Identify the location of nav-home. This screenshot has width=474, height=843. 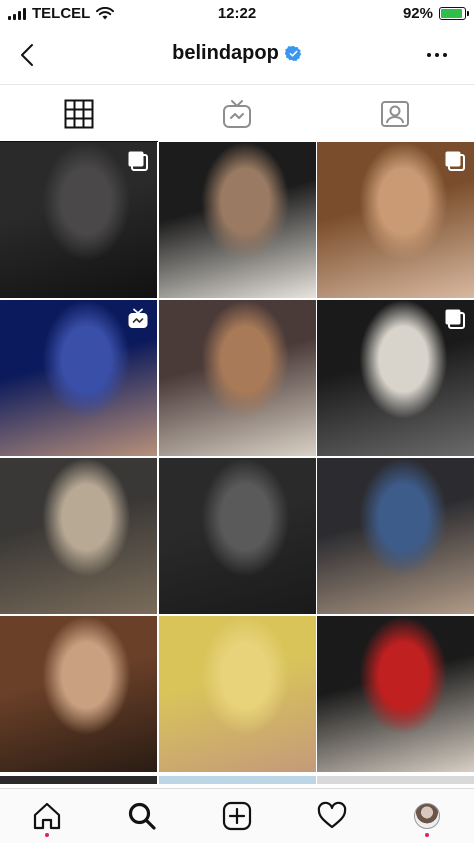
(47, 816).